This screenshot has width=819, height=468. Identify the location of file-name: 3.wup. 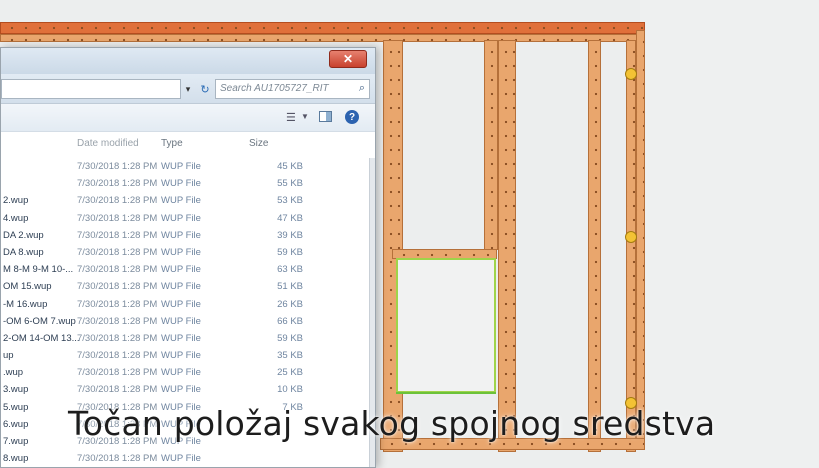
(16, 390).